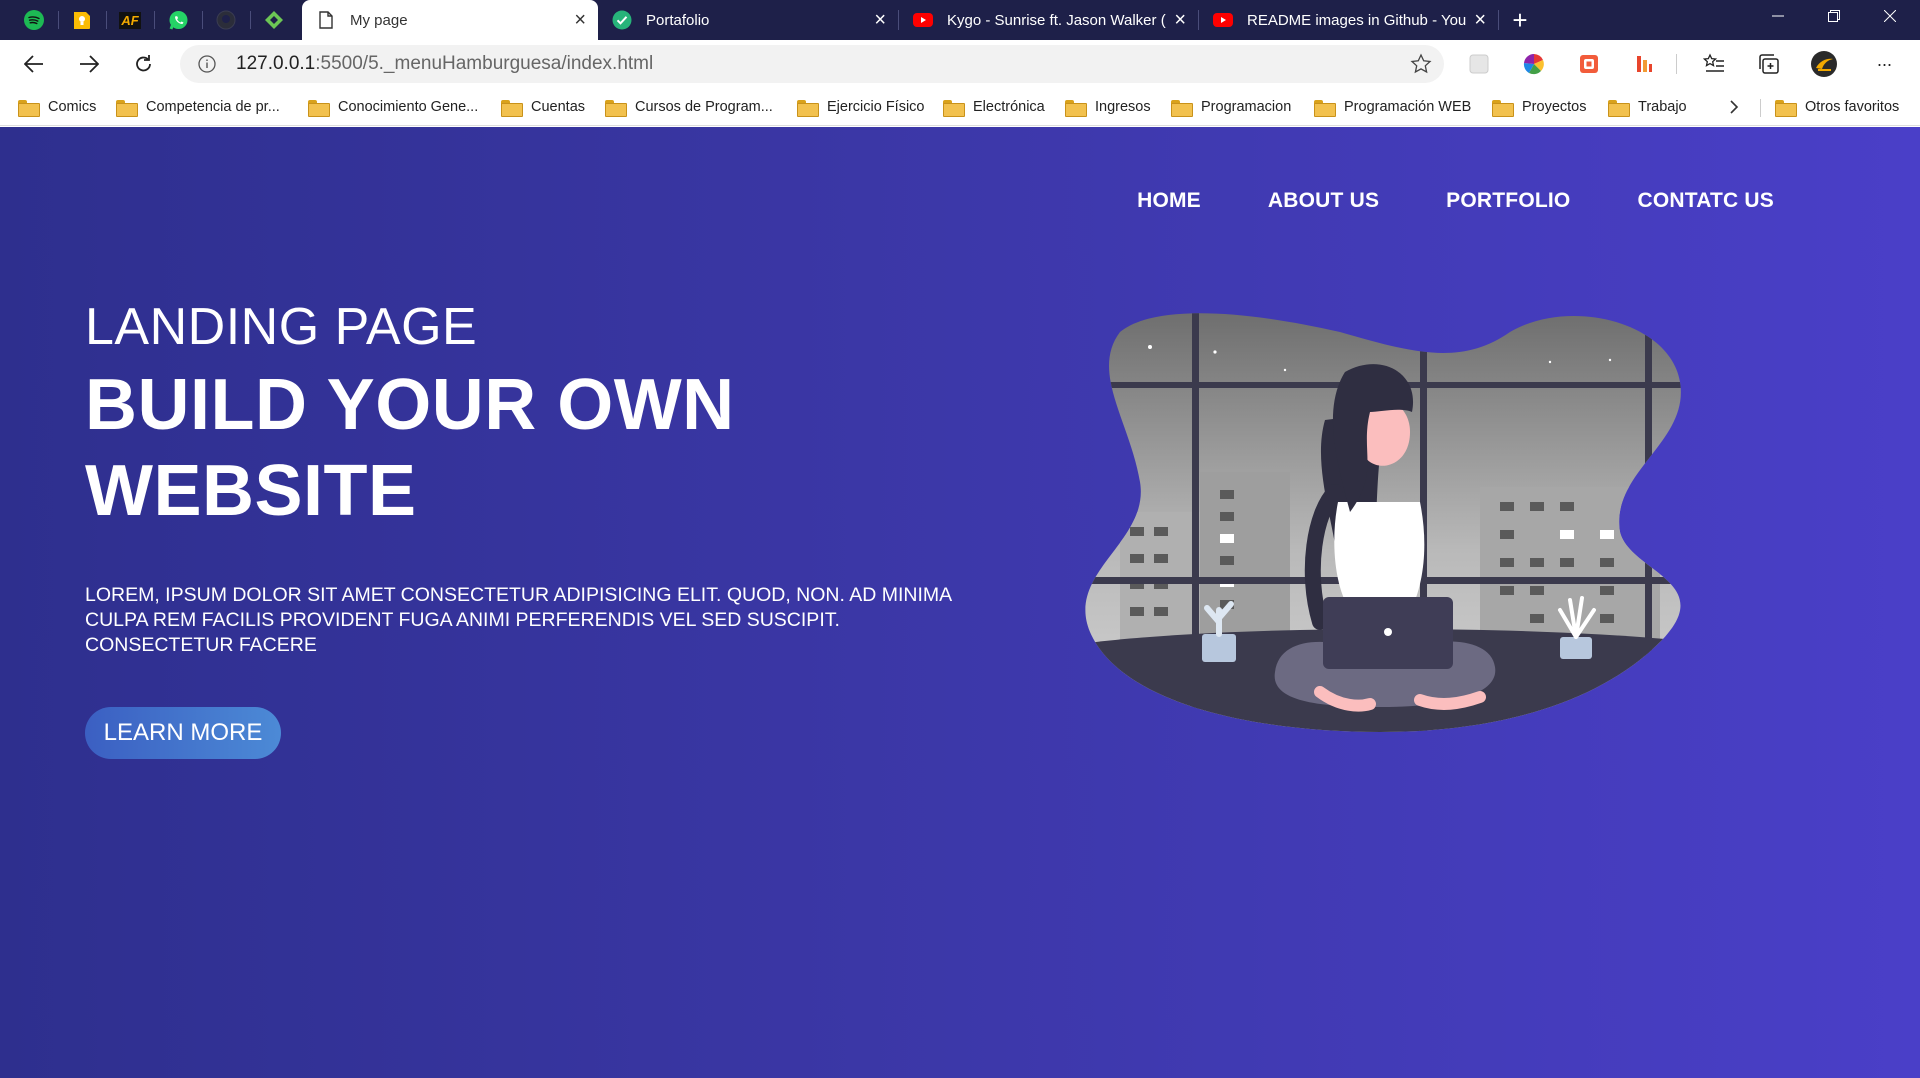 The height and width of the screenshot is (1078, 1920). I want to click on feedly-icon, so click(274, 20).